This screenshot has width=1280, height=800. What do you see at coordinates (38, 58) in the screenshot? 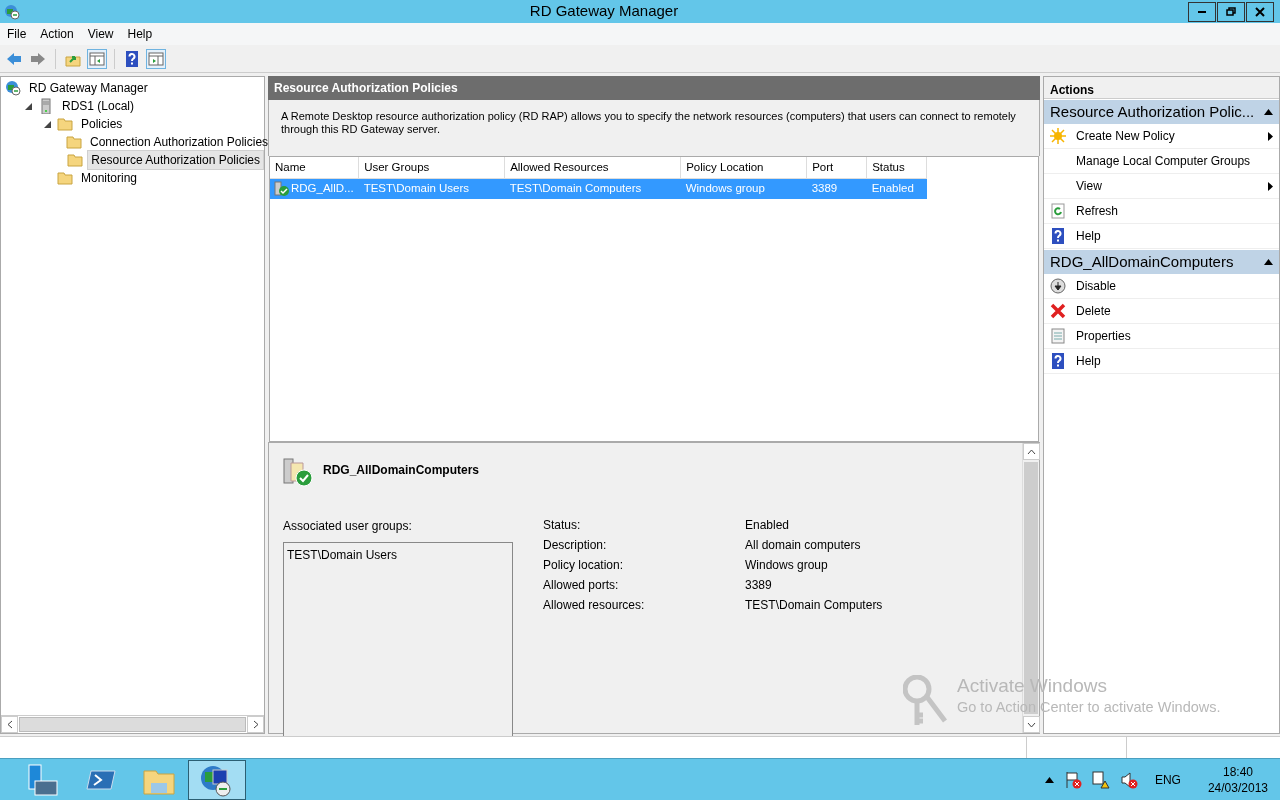
I see `forward-arrow-icon` at bounding box center [38, 58].